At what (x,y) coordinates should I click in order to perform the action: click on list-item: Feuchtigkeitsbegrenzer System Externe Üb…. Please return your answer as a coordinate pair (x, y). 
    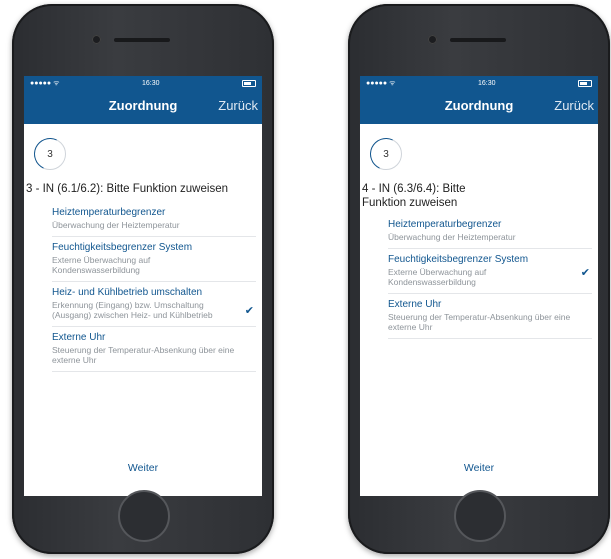
    Looking at the image, I should click on (154, 259).